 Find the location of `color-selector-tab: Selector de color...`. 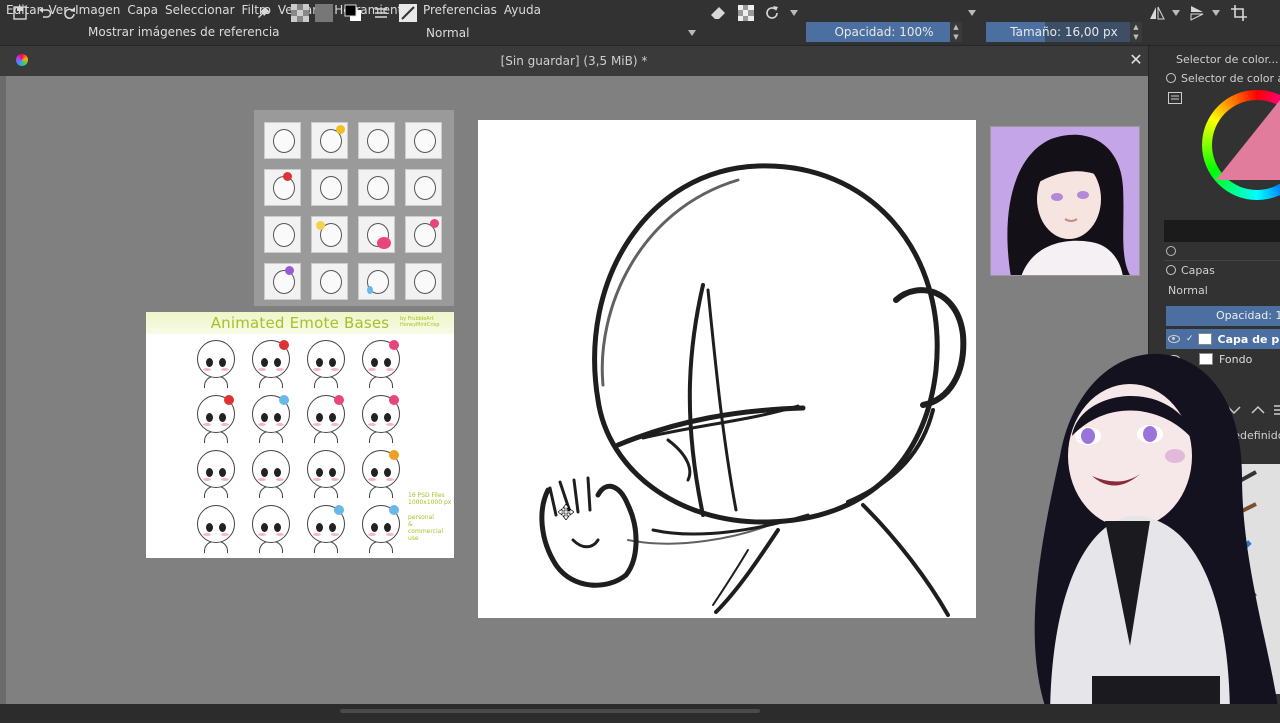

color-selector-tab: Selector de color... is located at coordinates (1227, 59).